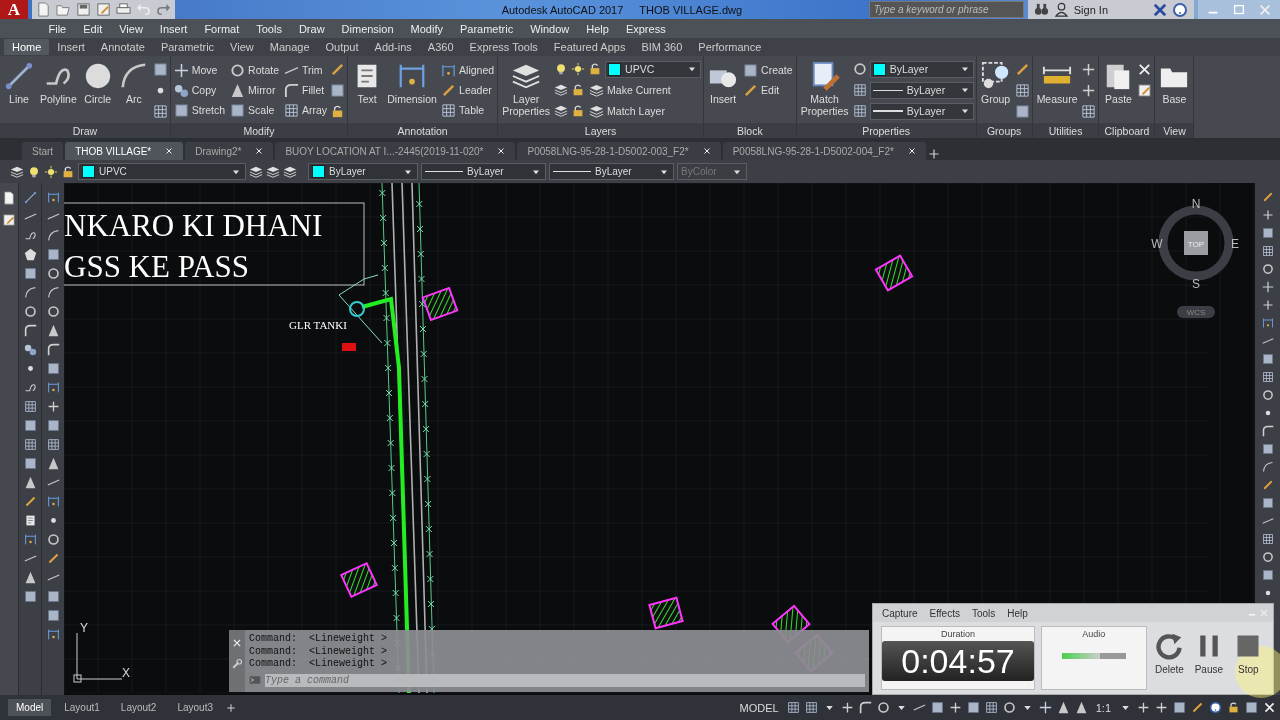  I want to click on color-dropdown: ByLayer, so click(363, 171).